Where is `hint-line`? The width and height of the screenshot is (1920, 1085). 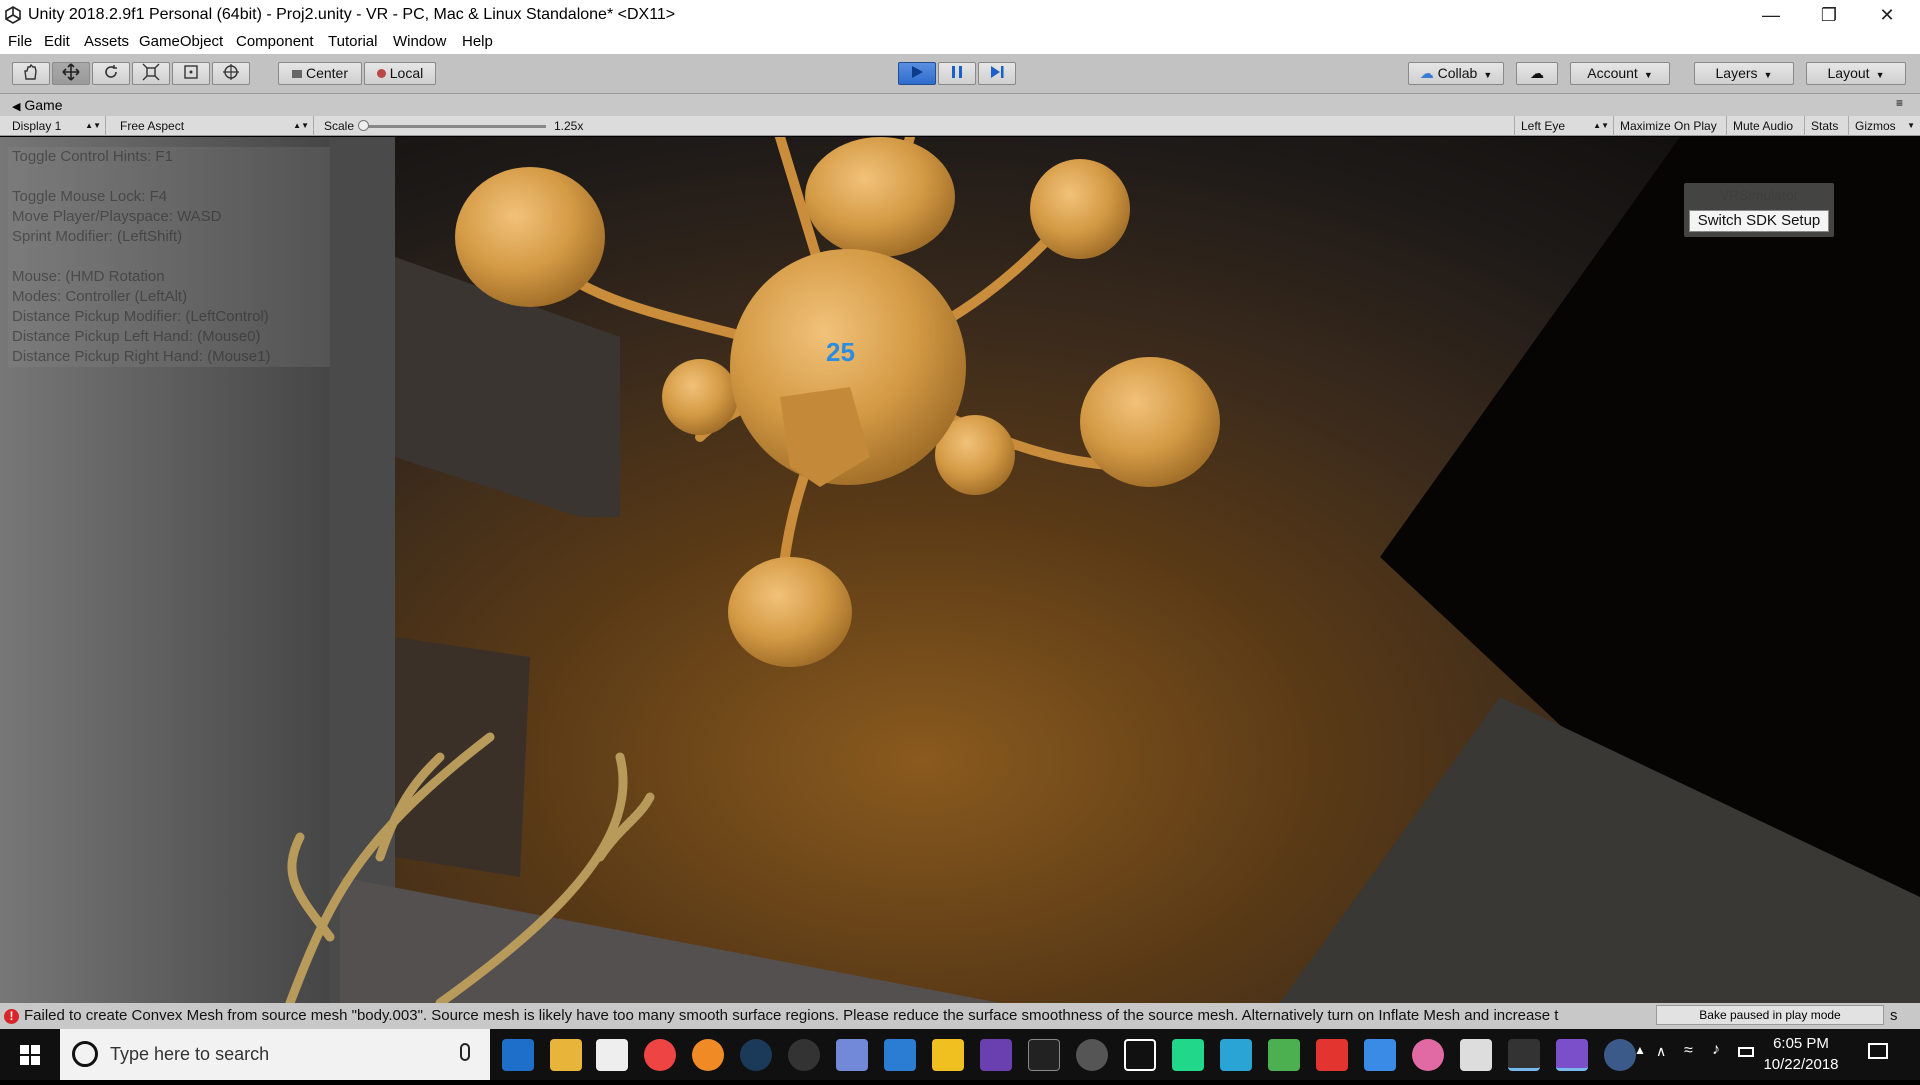
hint-line is located at coordinates (169, 177).